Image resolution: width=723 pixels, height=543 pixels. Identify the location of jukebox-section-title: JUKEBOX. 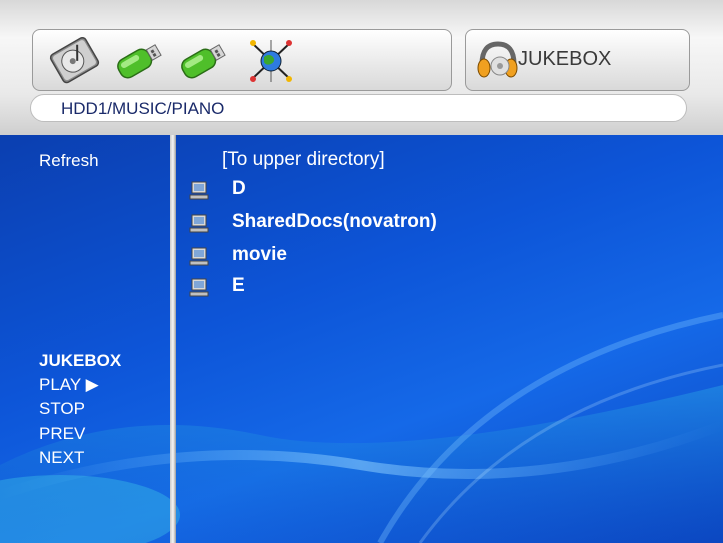
(80, 360).